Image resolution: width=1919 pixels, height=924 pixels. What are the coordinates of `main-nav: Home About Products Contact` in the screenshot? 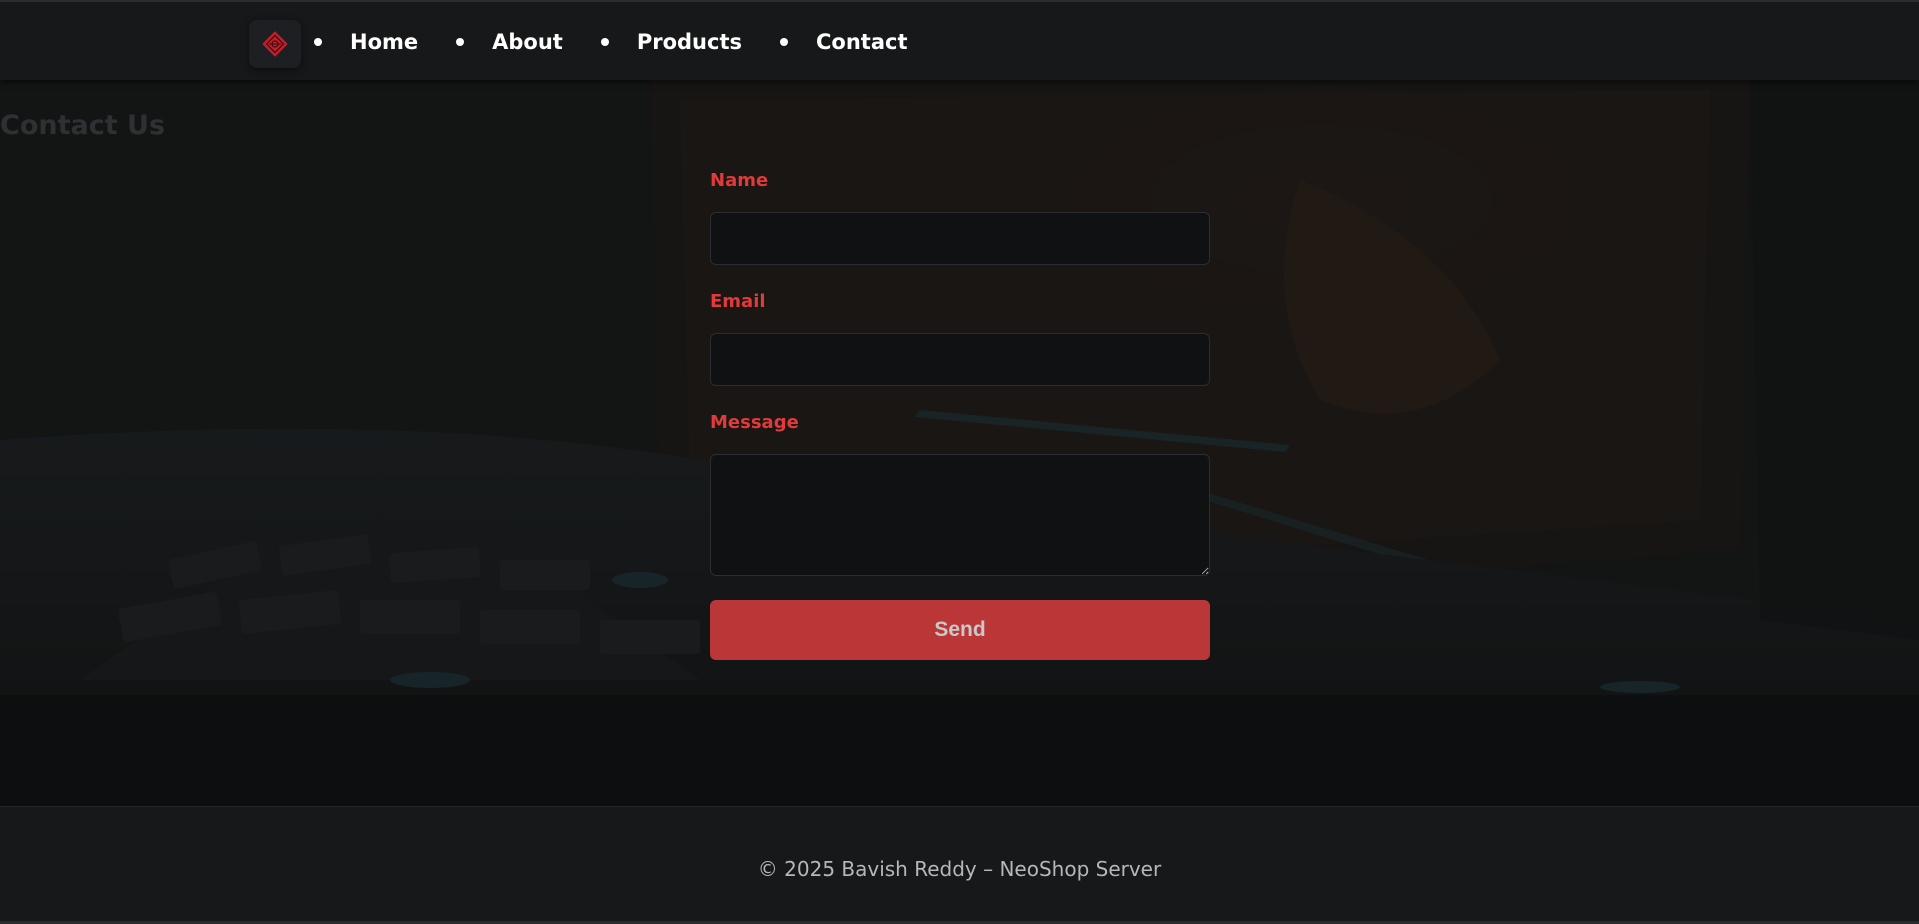 It's located at (630, 42).